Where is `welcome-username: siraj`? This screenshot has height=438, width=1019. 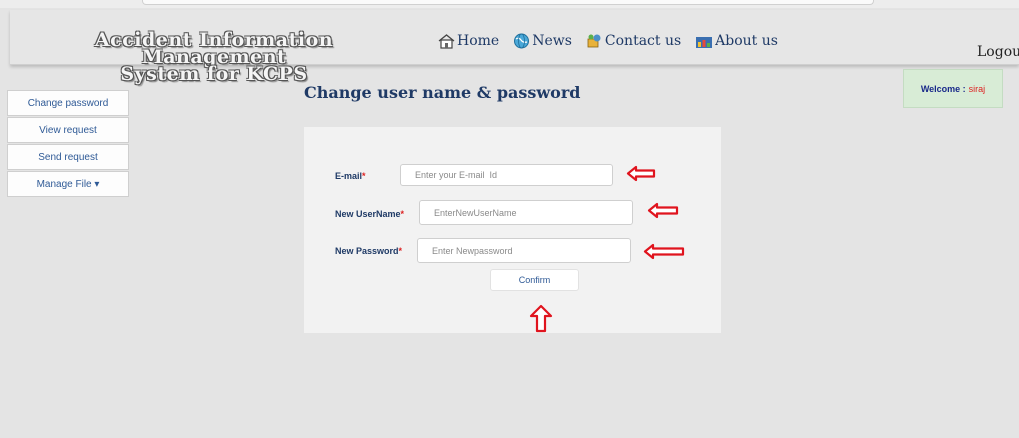 welcome-username: siraj is located at coordinates (977, 88).